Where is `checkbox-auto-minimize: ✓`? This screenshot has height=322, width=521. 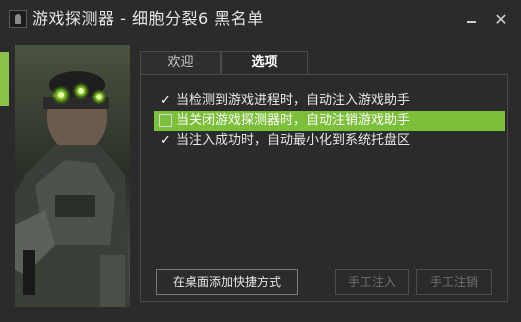 checkbox-auto-minimize: ✓ is located at coordinates (165, 140).